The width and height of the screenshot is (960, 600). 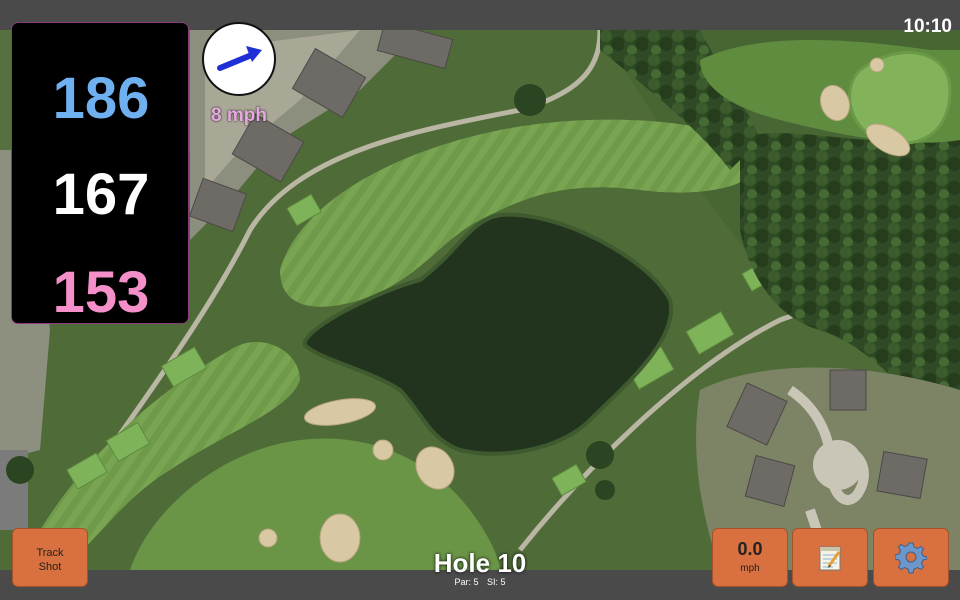 I want to click on middle-of-green-distance: 167, so click(x=101, y=194).